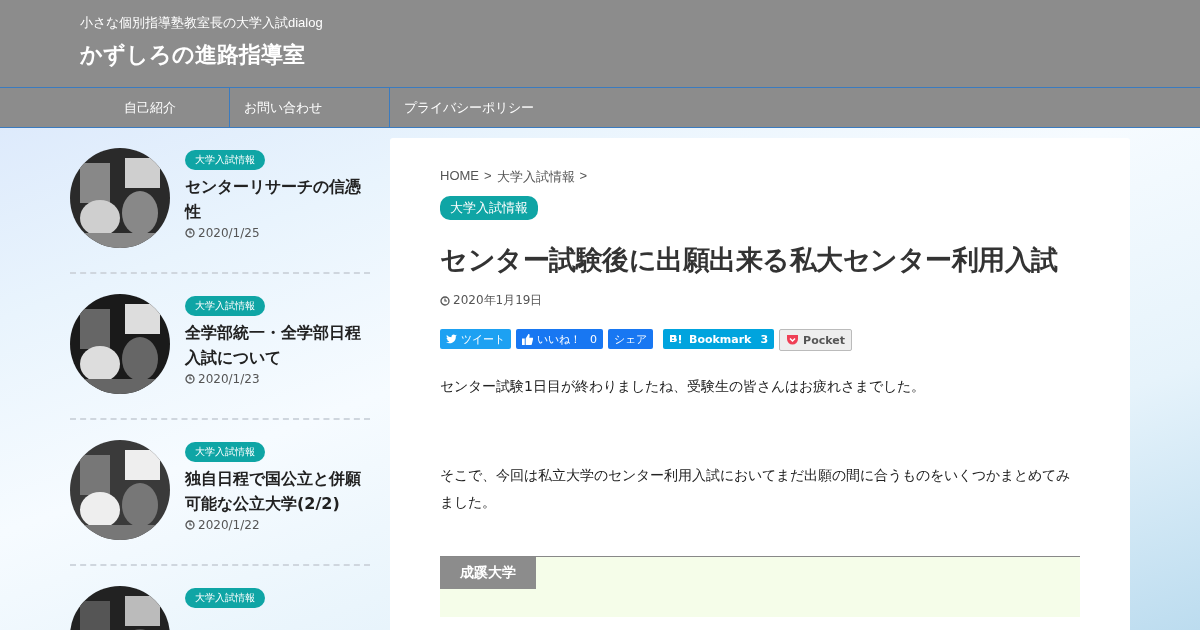 This screenshot has width=1200, height=630. I want to click on post-title: 独自日程で国公立と併願可能な公立大学(2/2), so click(277, 491).